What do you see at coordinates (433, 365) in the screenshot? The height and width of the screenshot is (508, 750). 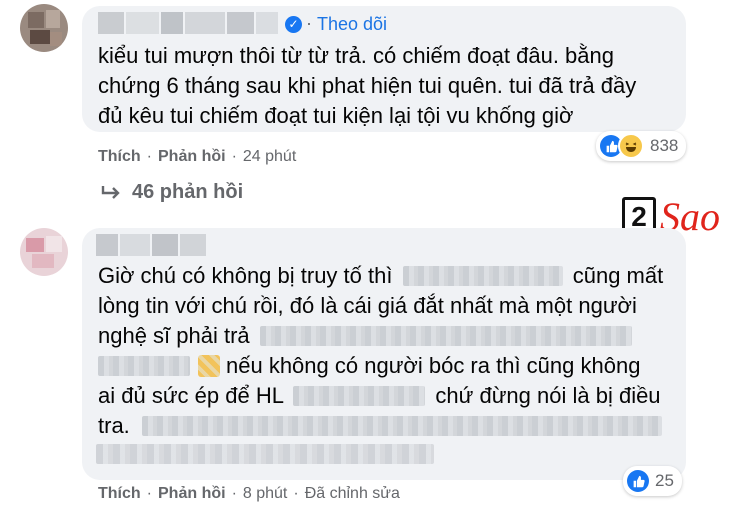 I see `comment-text: nếu không có người bóc ra thì cũng không` at bounding box center [433, 365].